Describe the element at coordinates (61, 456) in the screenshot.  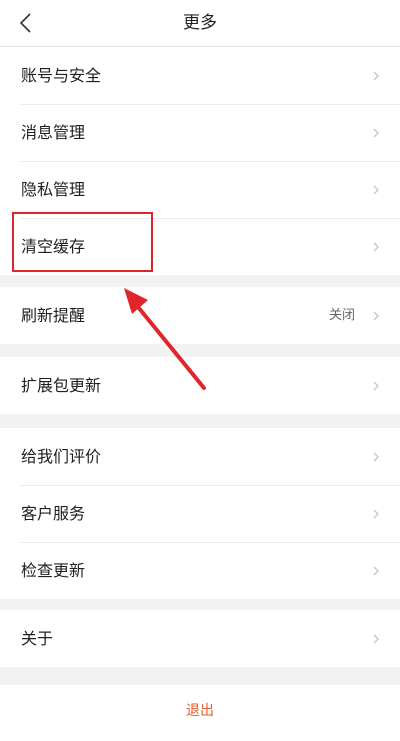
I see `rate-us-label: 给我们评价` at that location.